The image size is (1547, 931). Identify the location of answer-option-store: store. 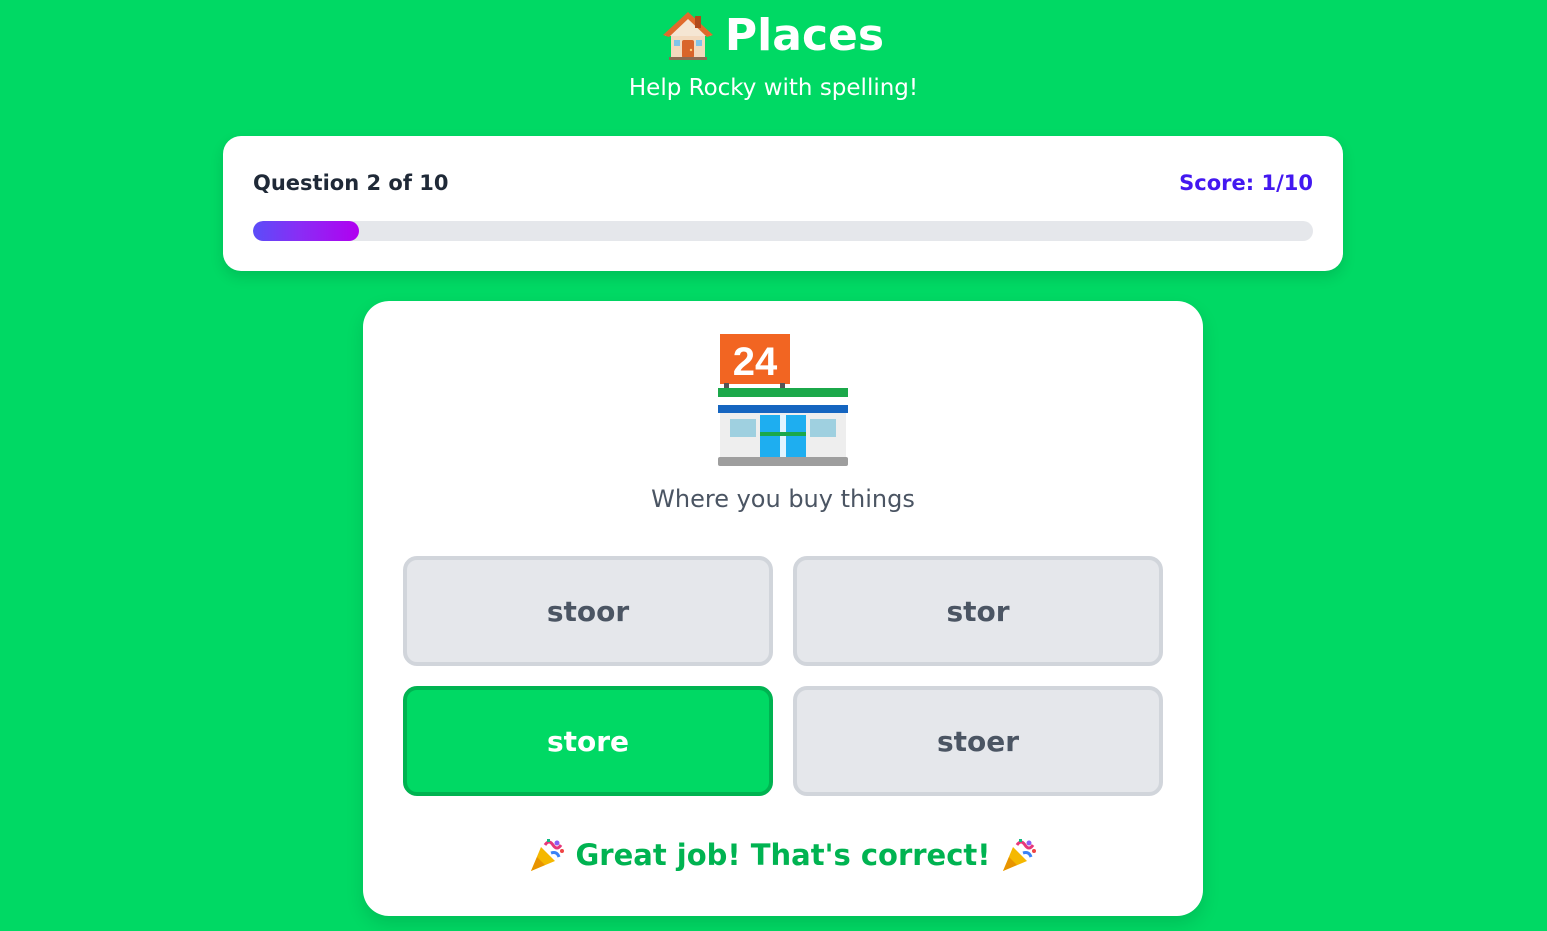
(588, 741).